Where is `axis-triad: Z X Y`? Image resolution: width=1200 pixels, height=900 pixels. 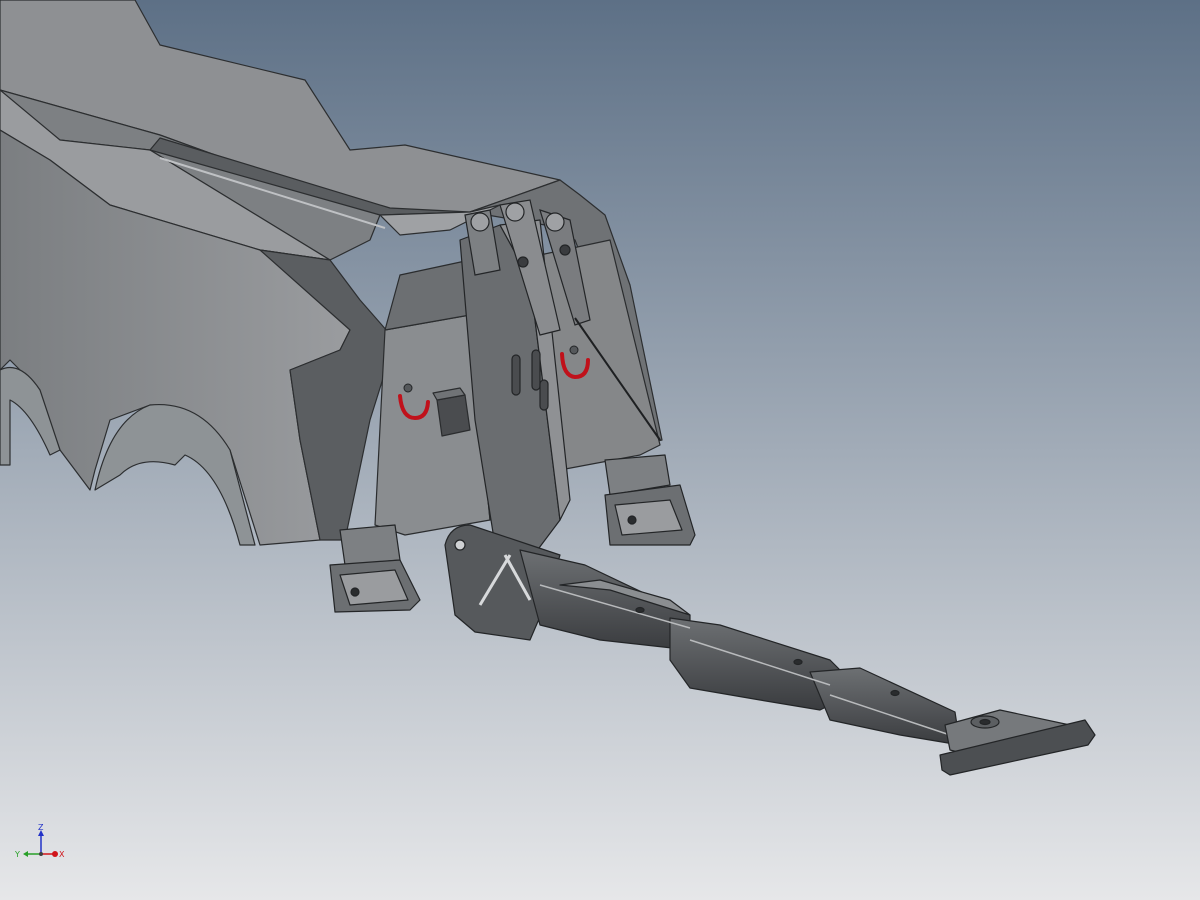 axis-triad: Z X Y is located at coordinates (42, 844).